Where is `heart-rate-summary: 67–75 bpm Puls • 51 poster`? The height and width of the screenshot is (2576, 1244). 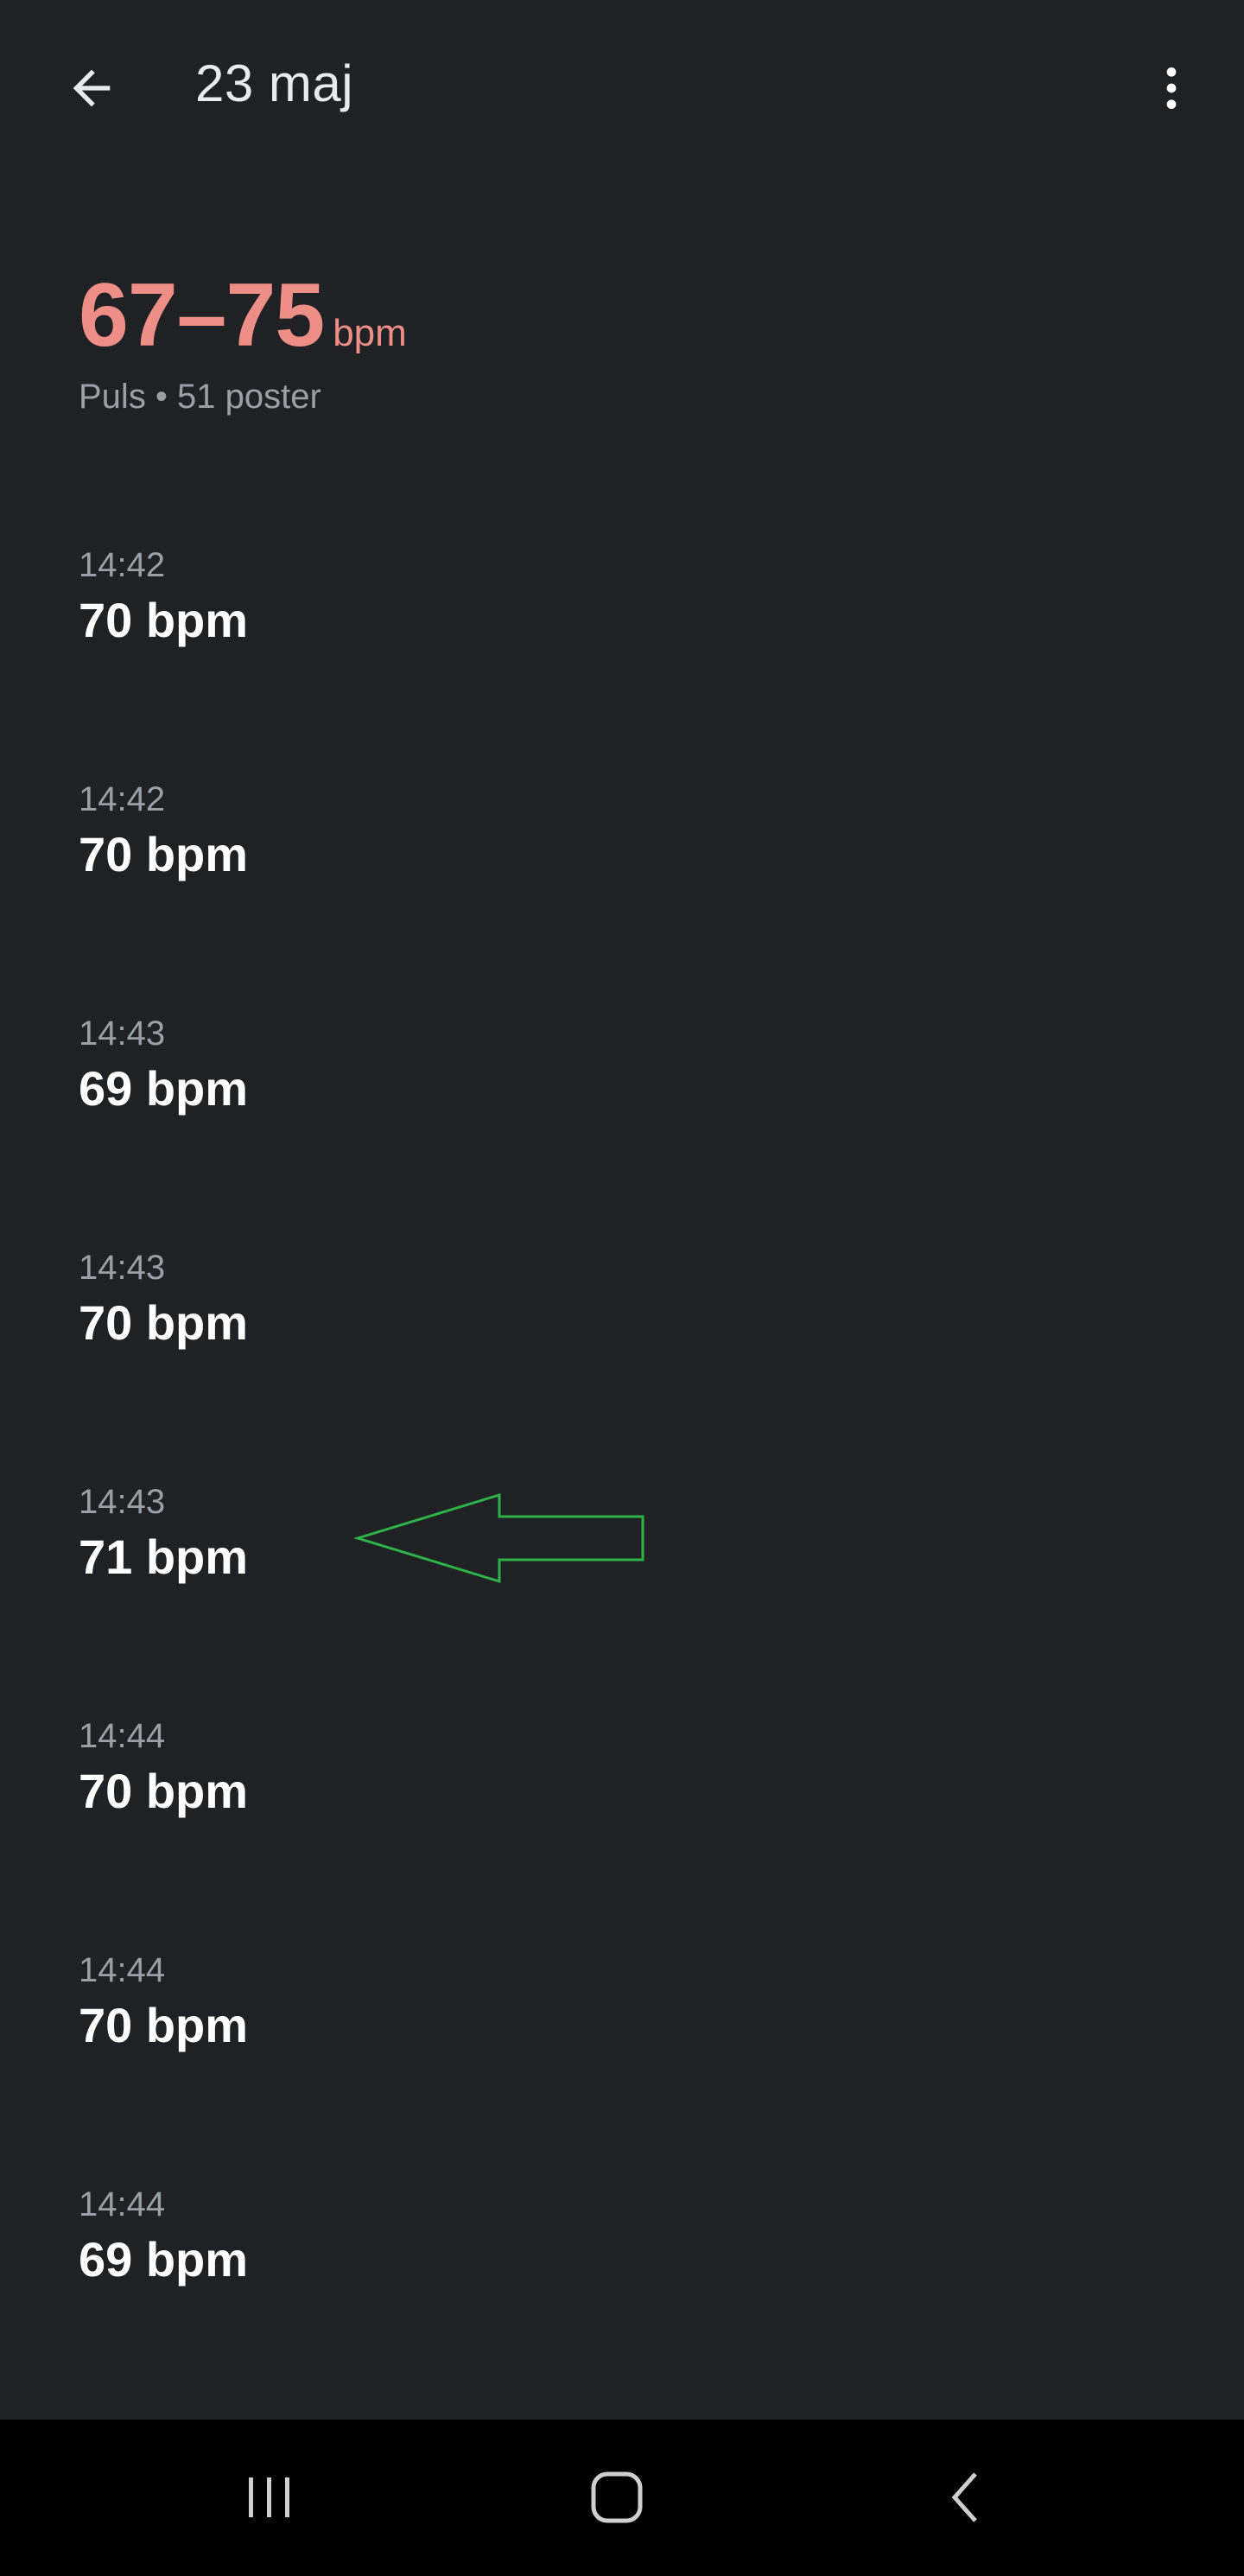
heart-rate-summary: 67–75 bpm Puls • 51 poster is located at coordinates (243, 341).